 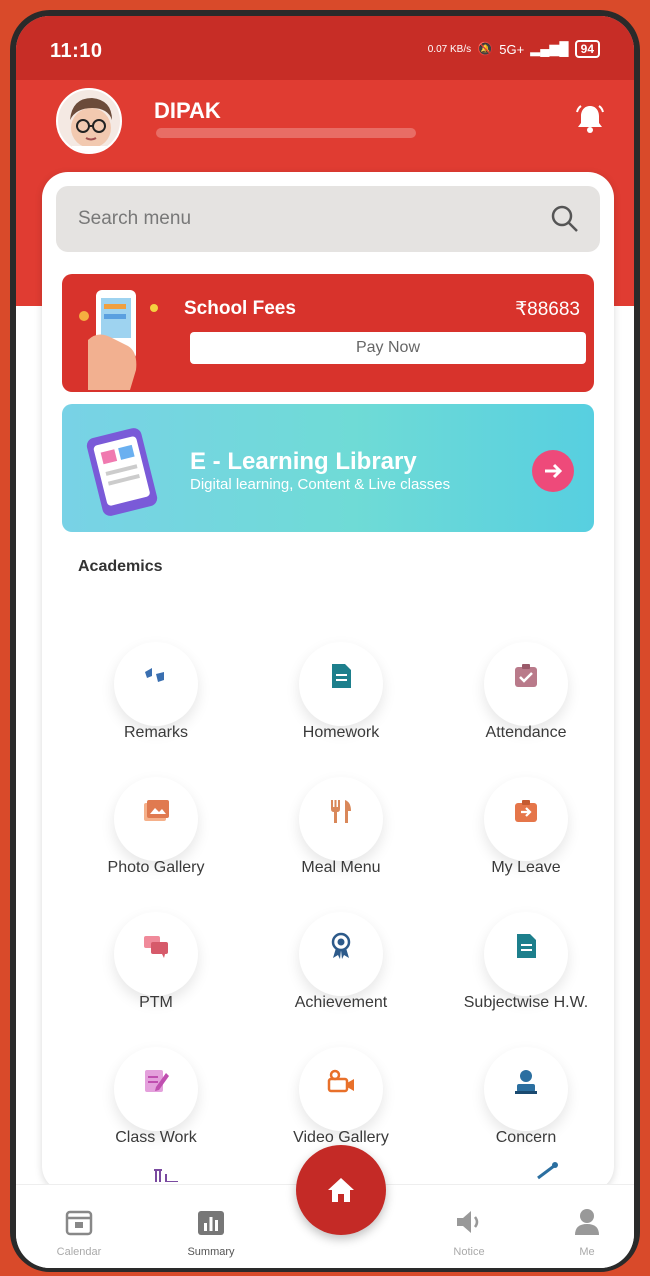 What do you see at coordinates (549, 48) in the screenshot?
I see `signal-icon: ▂▄▆█` at bounding box center [549, 48].